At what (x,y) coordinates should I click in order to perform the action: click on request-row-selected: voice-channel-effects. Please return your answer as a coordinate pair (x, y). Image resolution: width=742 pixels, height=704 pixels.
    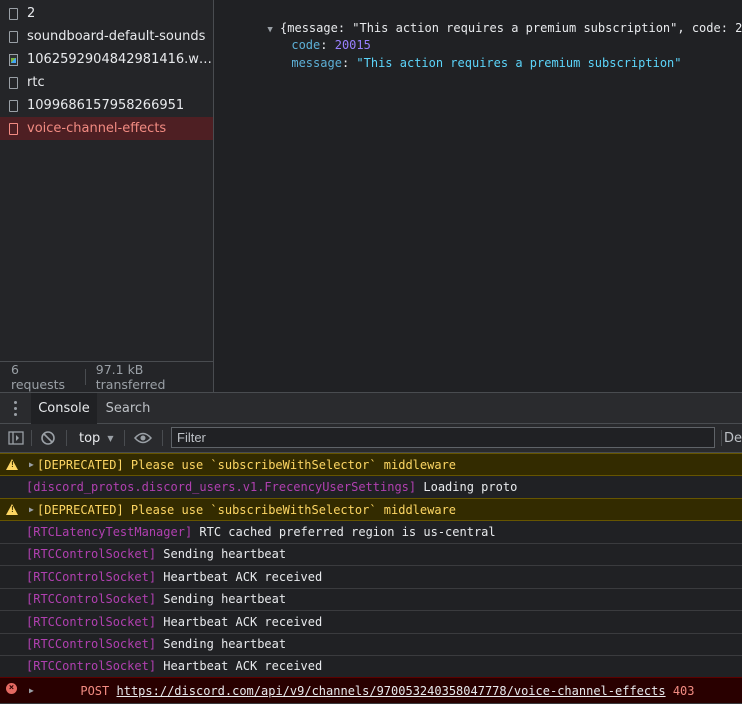
    Looking at the image, I should click on (106, 128).